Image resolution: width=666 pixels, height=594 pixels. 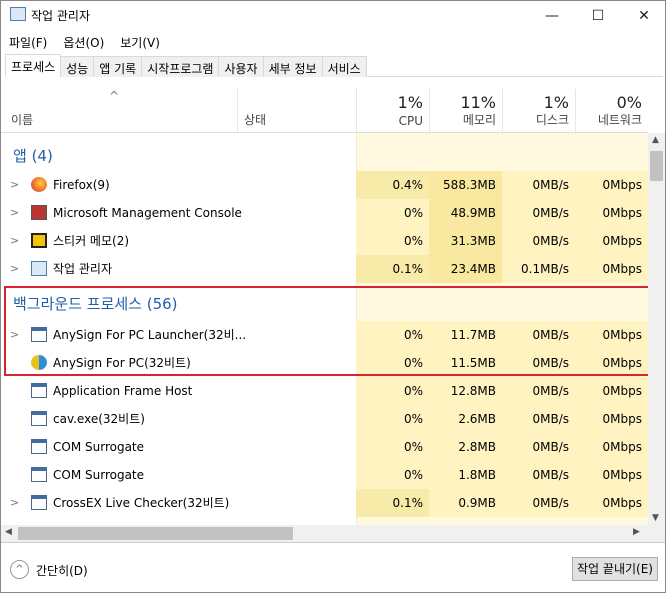 I want to click on menu-view: 보기(V), so click(x=140, y=42).